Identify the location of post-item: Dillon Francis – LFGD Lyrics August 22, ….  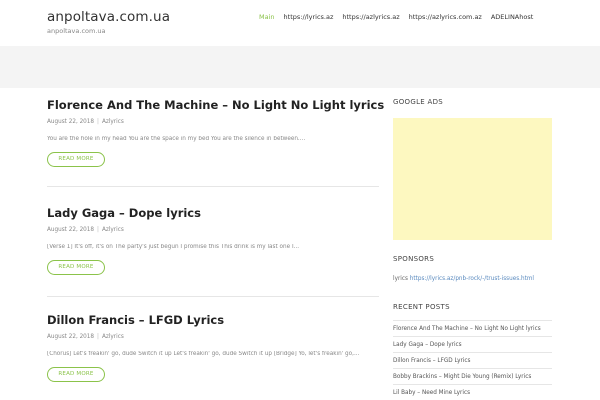
(213, 347).